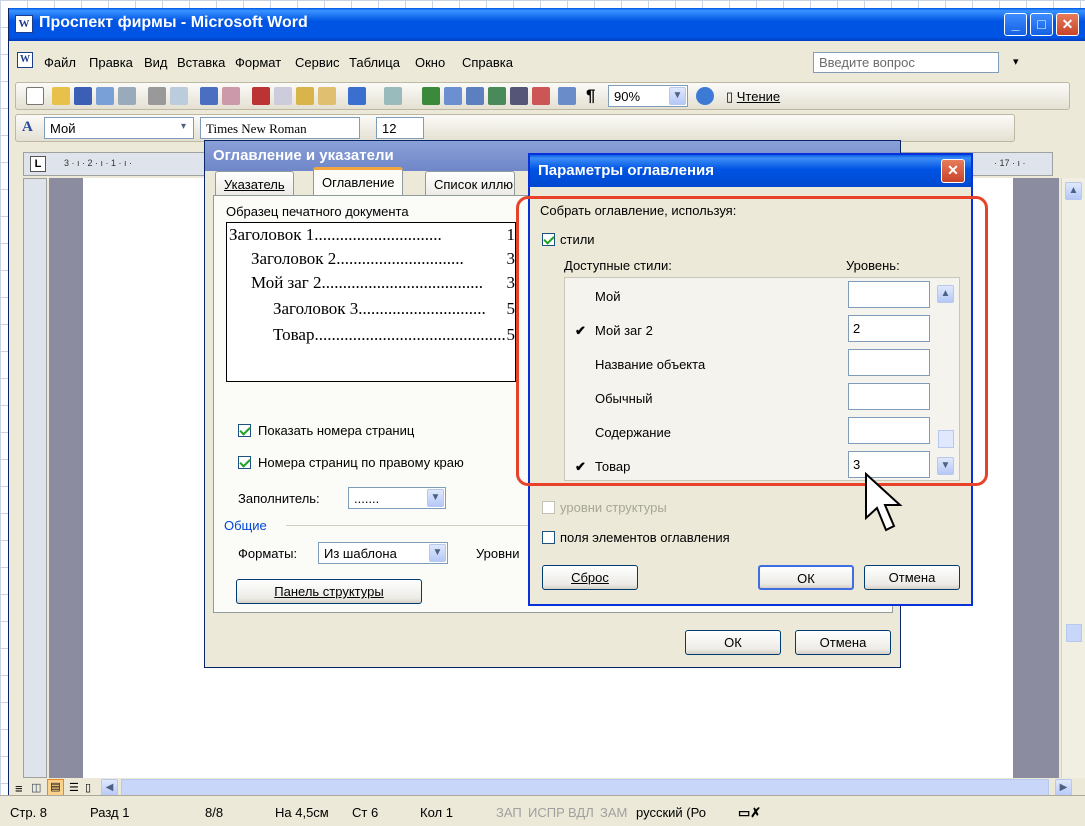 The width and height of the screenshot is (1085, 826). I want to click on permission-icon, so click(105, 96).